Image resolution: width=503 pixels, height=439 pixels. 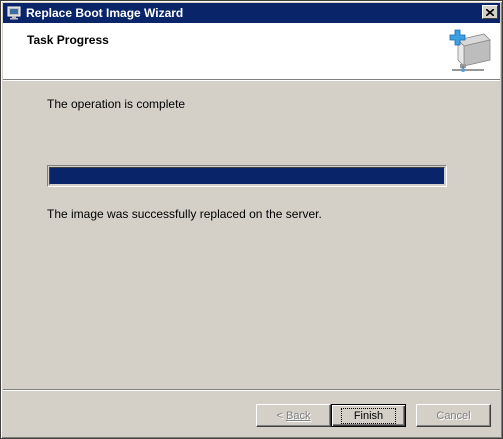 I want to click on back-label: Back, so click(x=298, y=415).